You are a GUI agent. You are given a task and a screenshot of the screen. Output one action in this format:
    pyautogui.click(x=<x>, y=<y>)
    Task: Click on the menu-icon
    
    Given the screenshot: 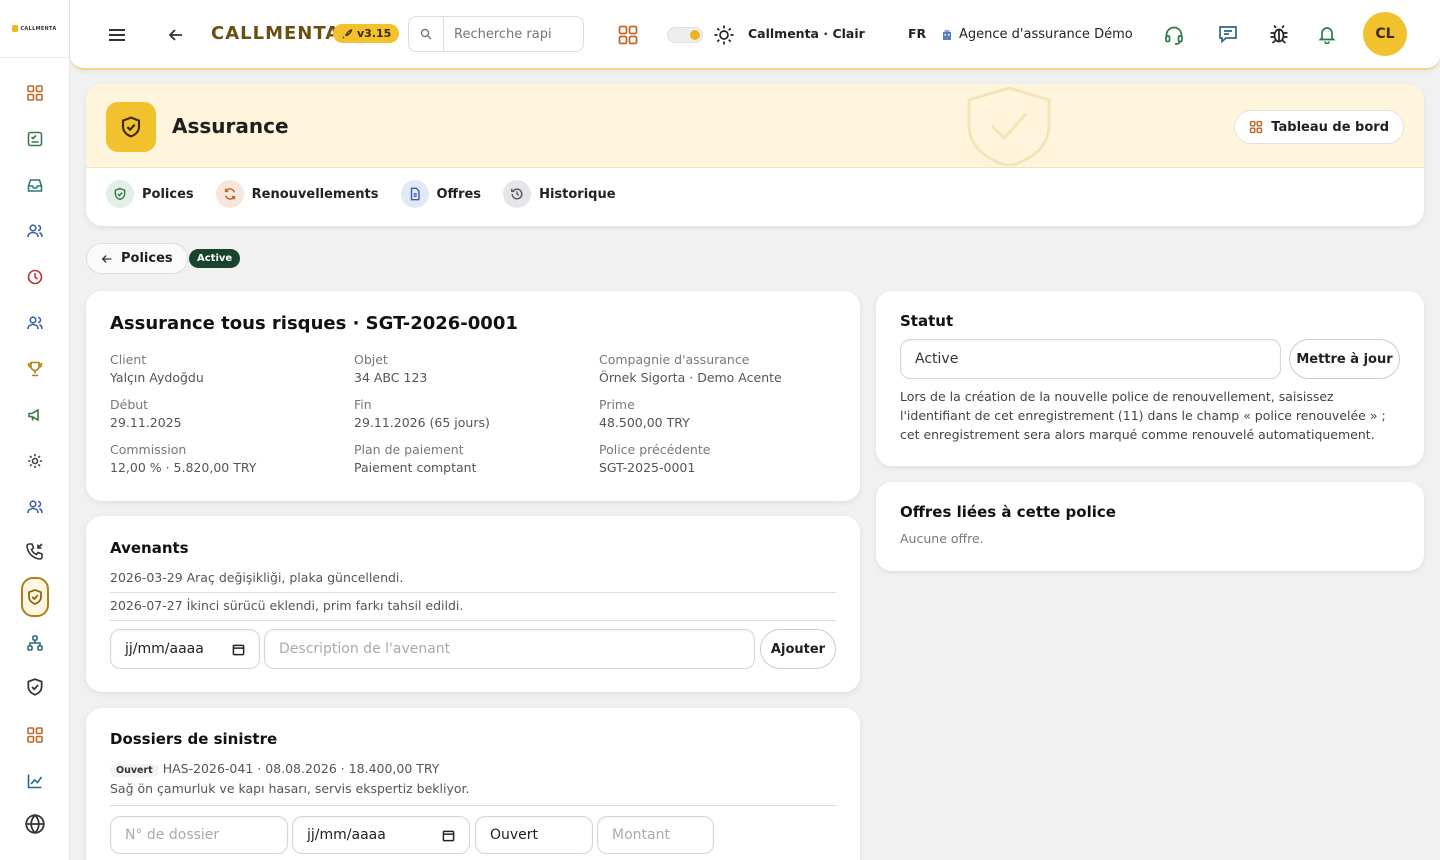 What is the action you would take?
    pyautogui.click(x=117, y=35)
    